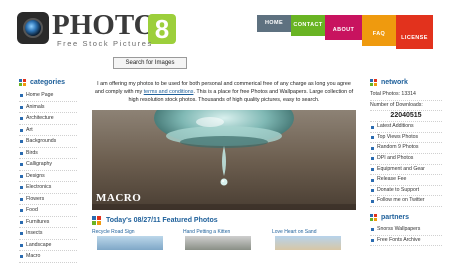 The width and height of the screenshot is (450, 263). What do you see at coordinates (48, 130) in the screenshot?
I see `category-art: Art` at bounding box center [48, 130].